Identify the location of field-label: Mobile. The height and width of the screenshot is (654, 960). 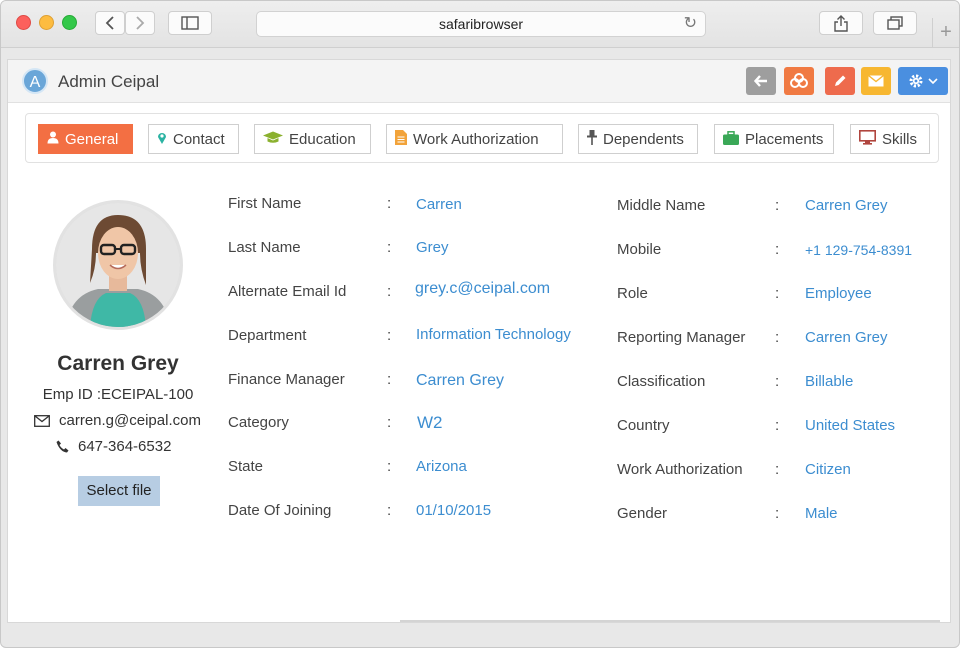
(639, 249).